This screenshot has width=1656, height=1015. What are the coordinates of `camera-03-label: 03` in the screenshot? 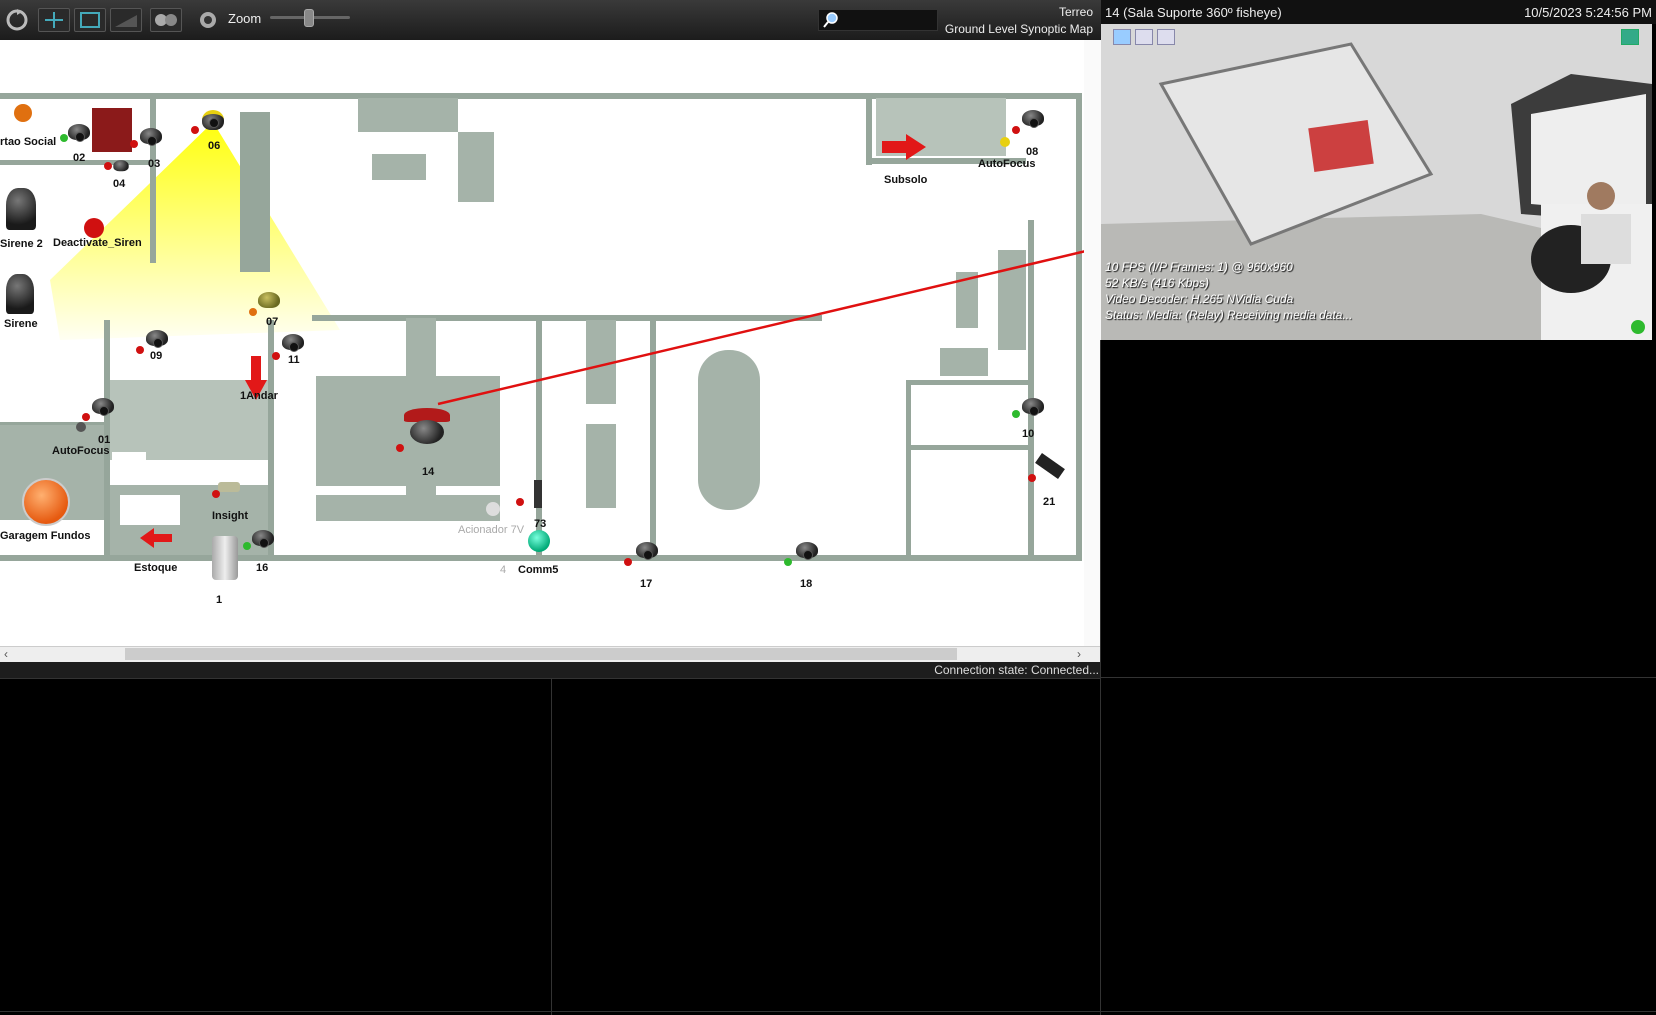 It's located at (154, 164).